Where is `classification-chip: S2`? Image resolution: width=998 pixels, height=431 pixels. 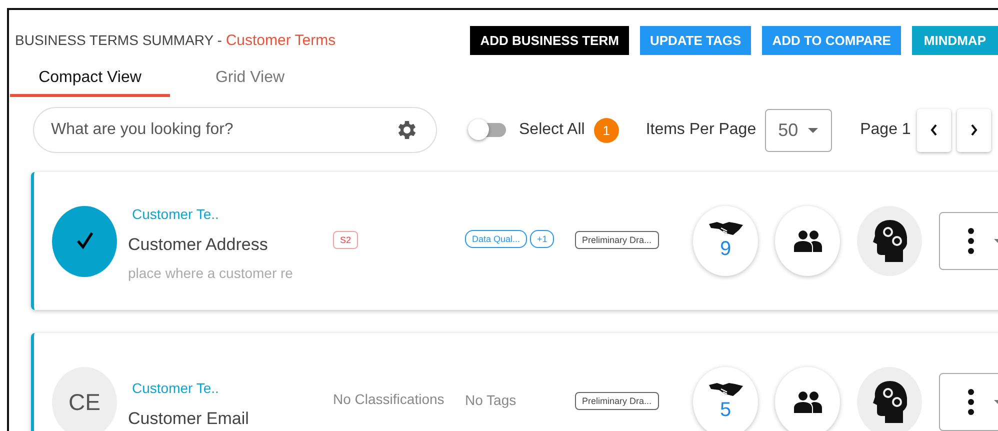 classification-chip: S2 is located at coordinates (345, 239).